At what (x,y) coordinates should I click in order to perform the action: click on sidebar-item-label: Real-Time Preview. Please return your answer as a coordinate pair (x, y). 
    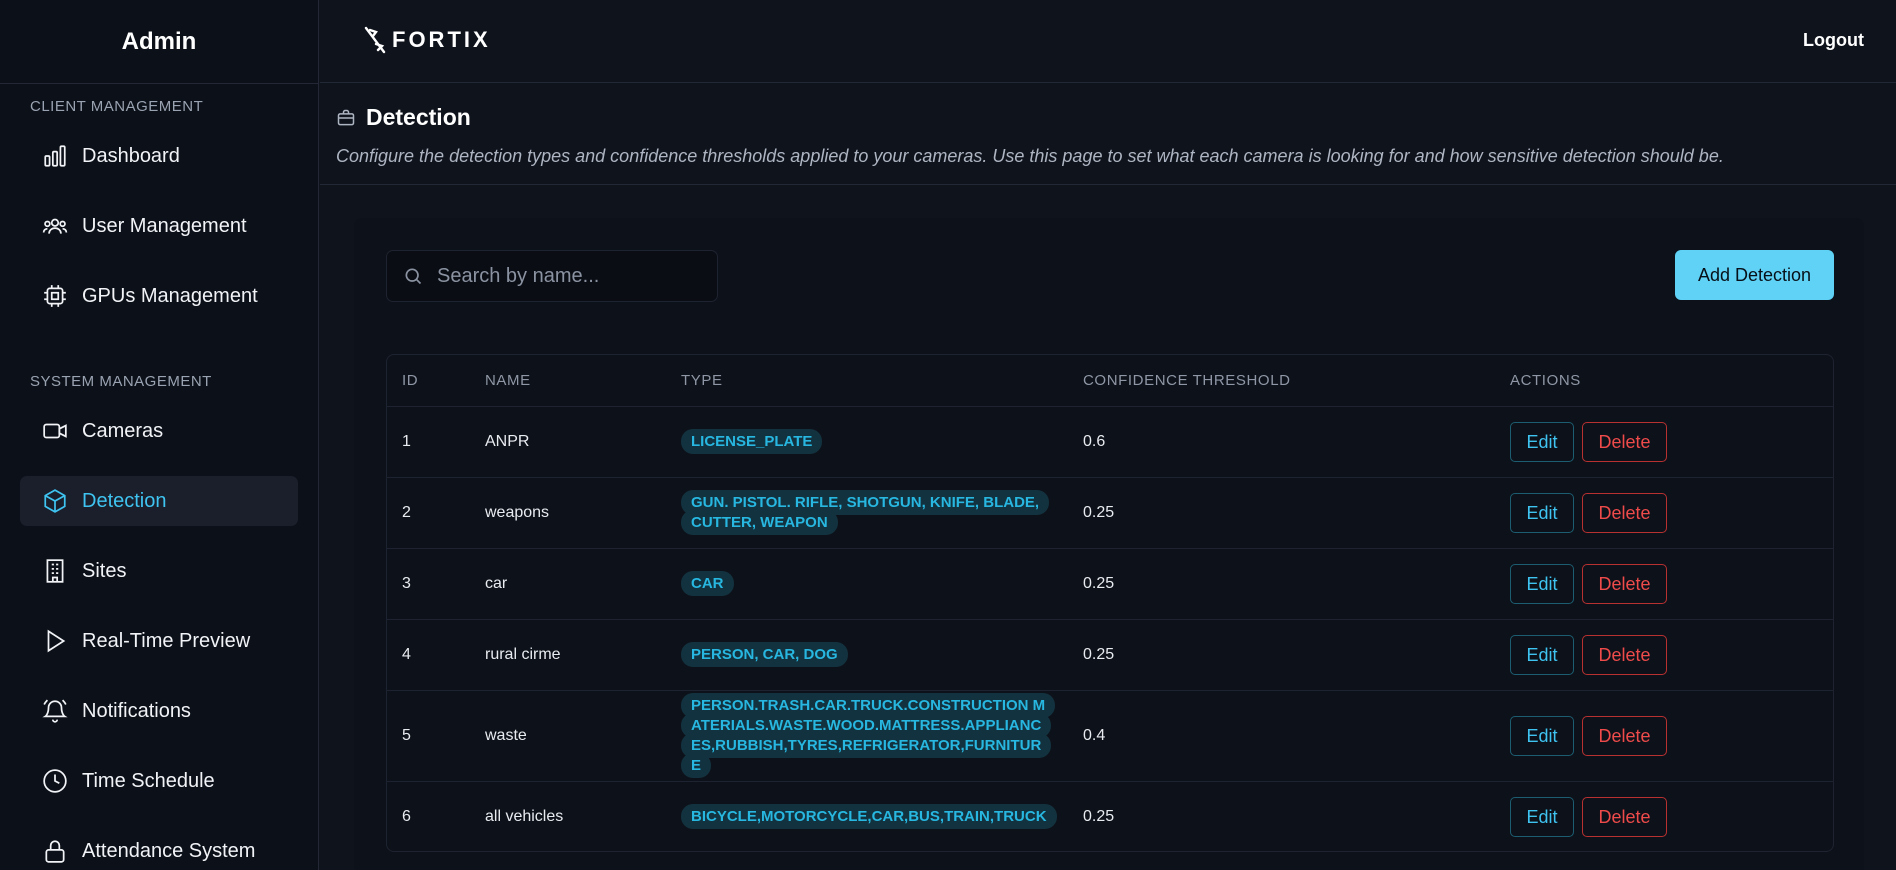
    Looking at the image, I should click on (166, 640).